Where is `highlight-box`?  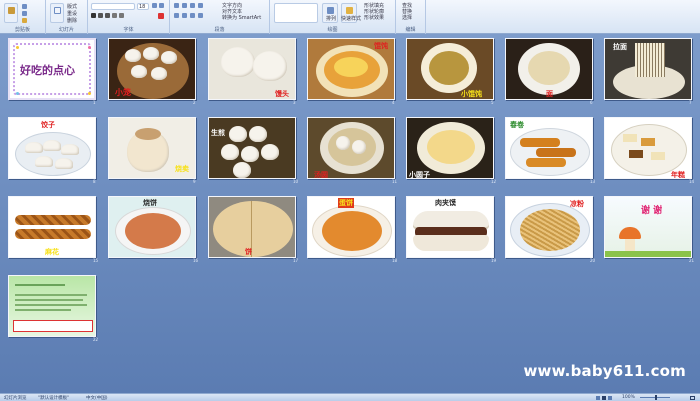 highlight-box is located at coordinates (53, 326).